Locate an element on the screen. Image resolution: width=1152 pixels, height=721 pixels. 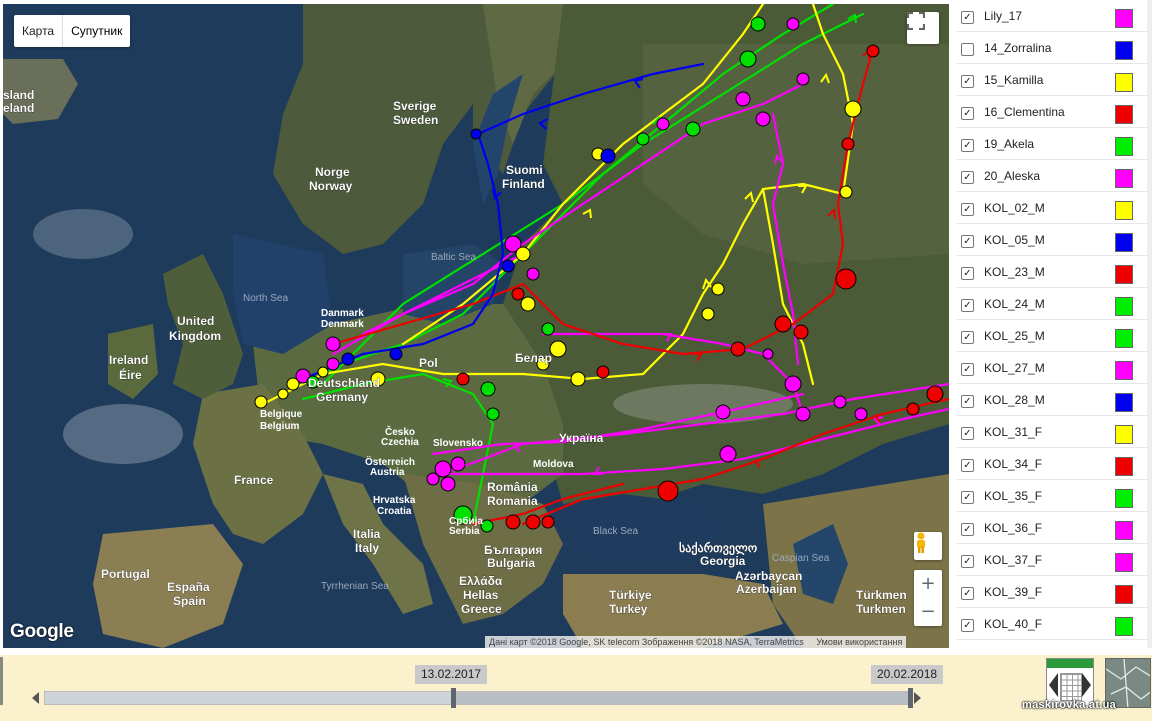
legend-row: ✓ KOL_34_F is located at coordinates (1052, 464).